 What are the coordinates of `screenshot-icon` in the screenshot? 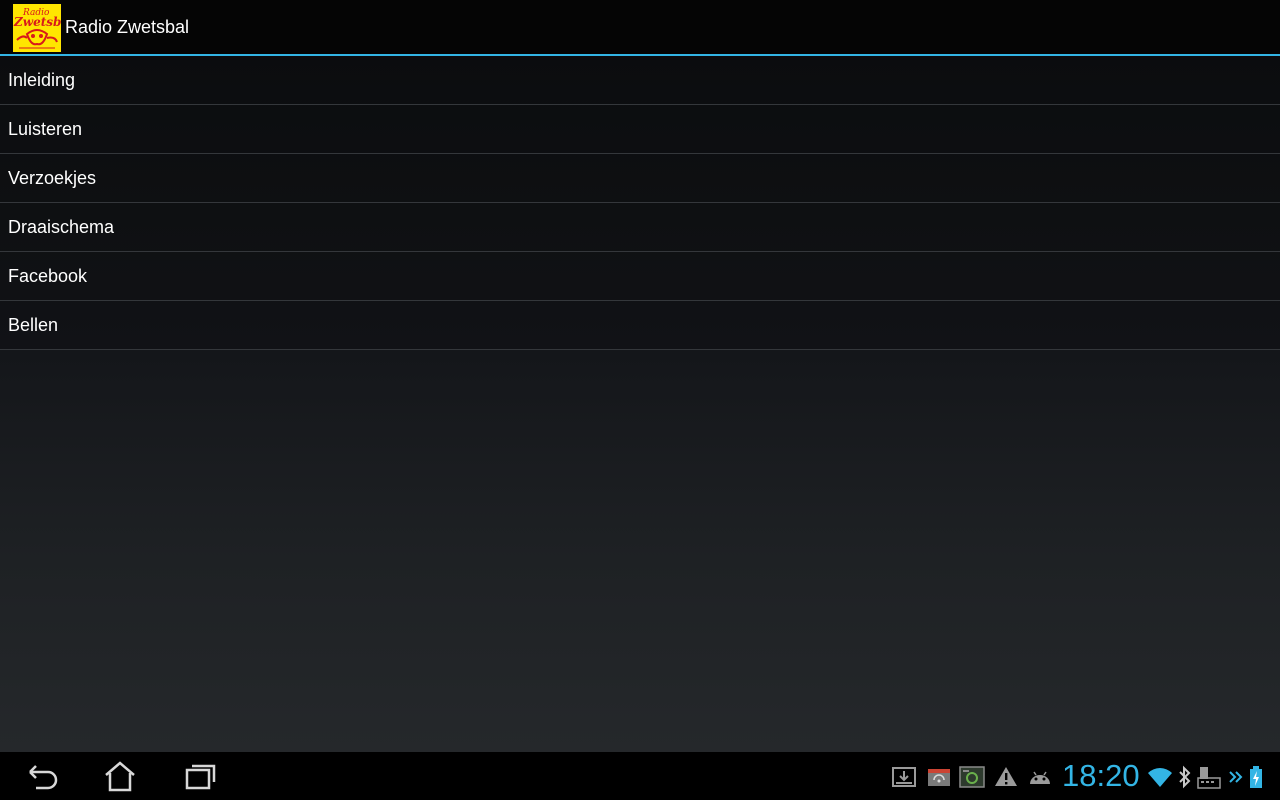 It's located at (972, 777).